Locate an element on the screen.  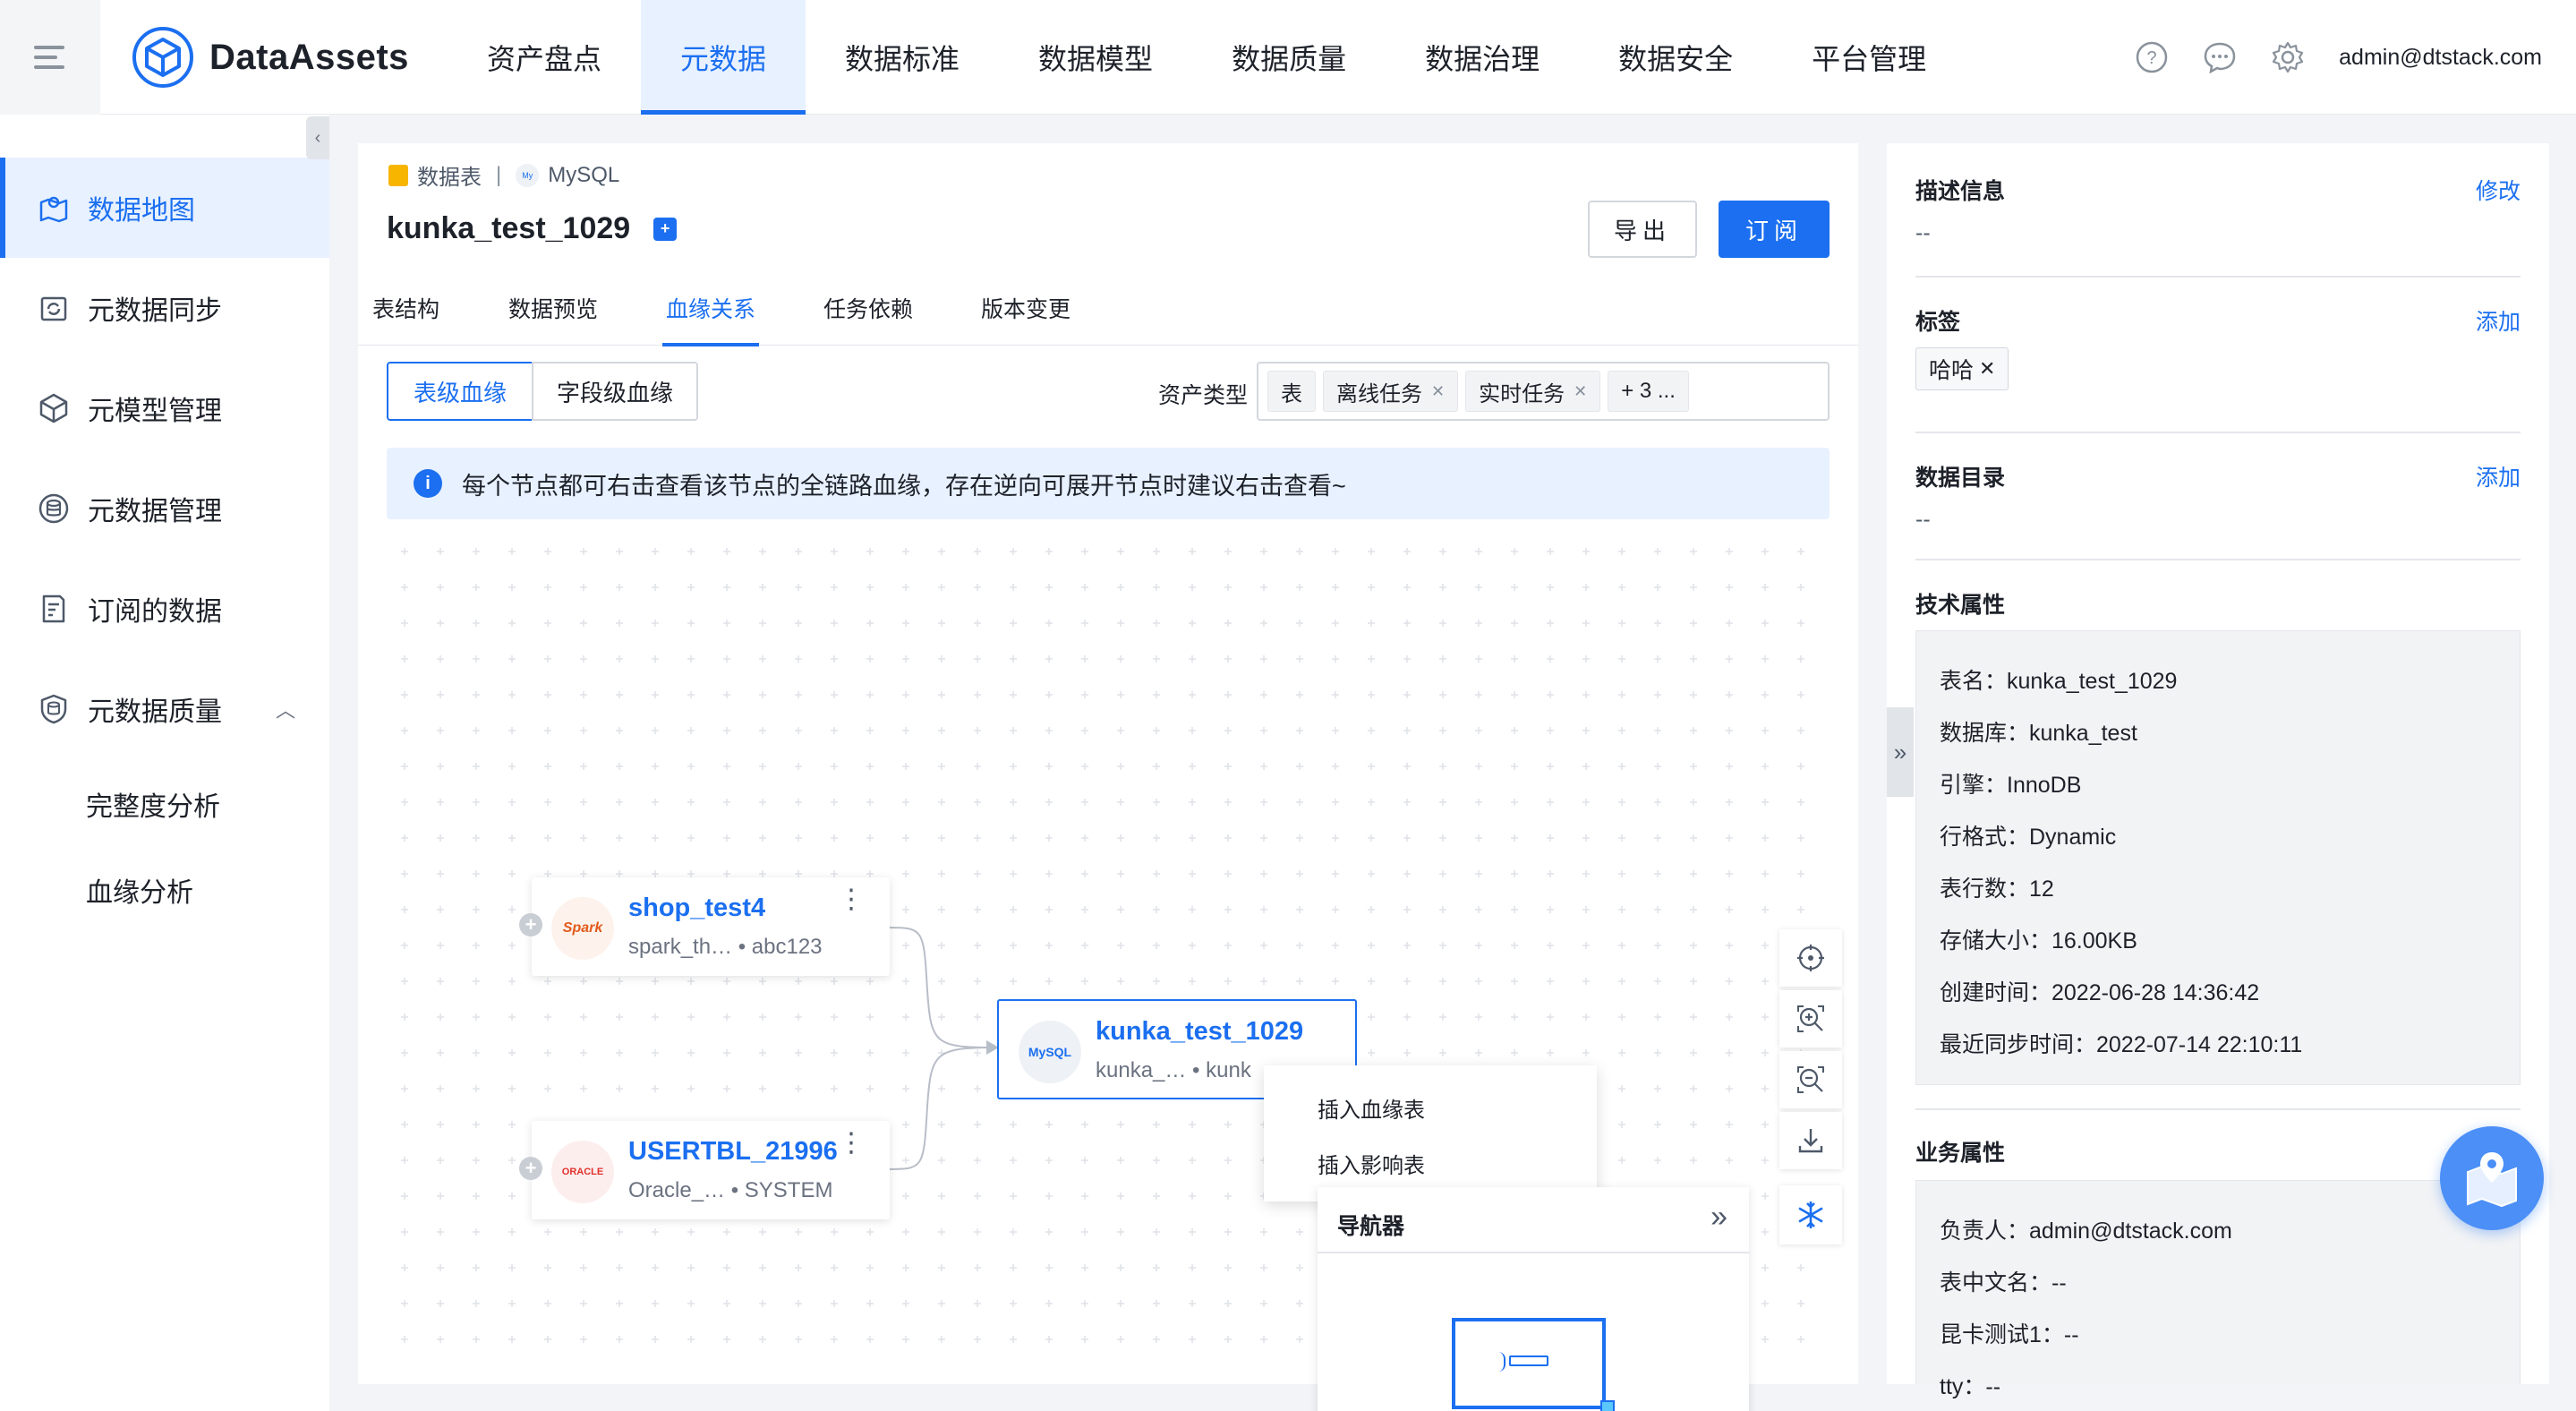
tab-lineage: 血缘关系 is located at coordinates (710, 316).